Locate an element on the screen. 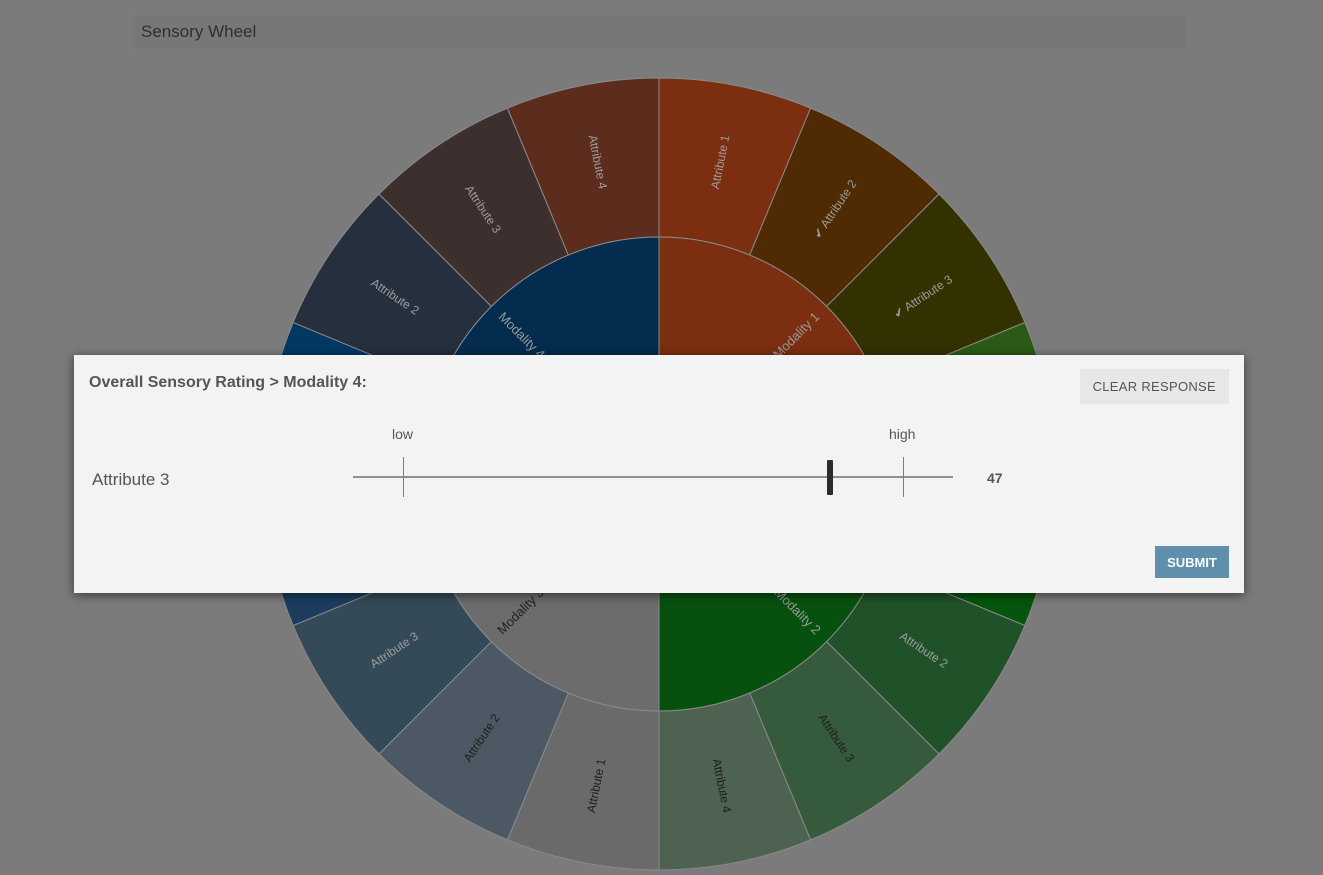 Image resolution: width=1323 pixels, height=875 pixels. rating-slider is located at coordinates (653, 477).